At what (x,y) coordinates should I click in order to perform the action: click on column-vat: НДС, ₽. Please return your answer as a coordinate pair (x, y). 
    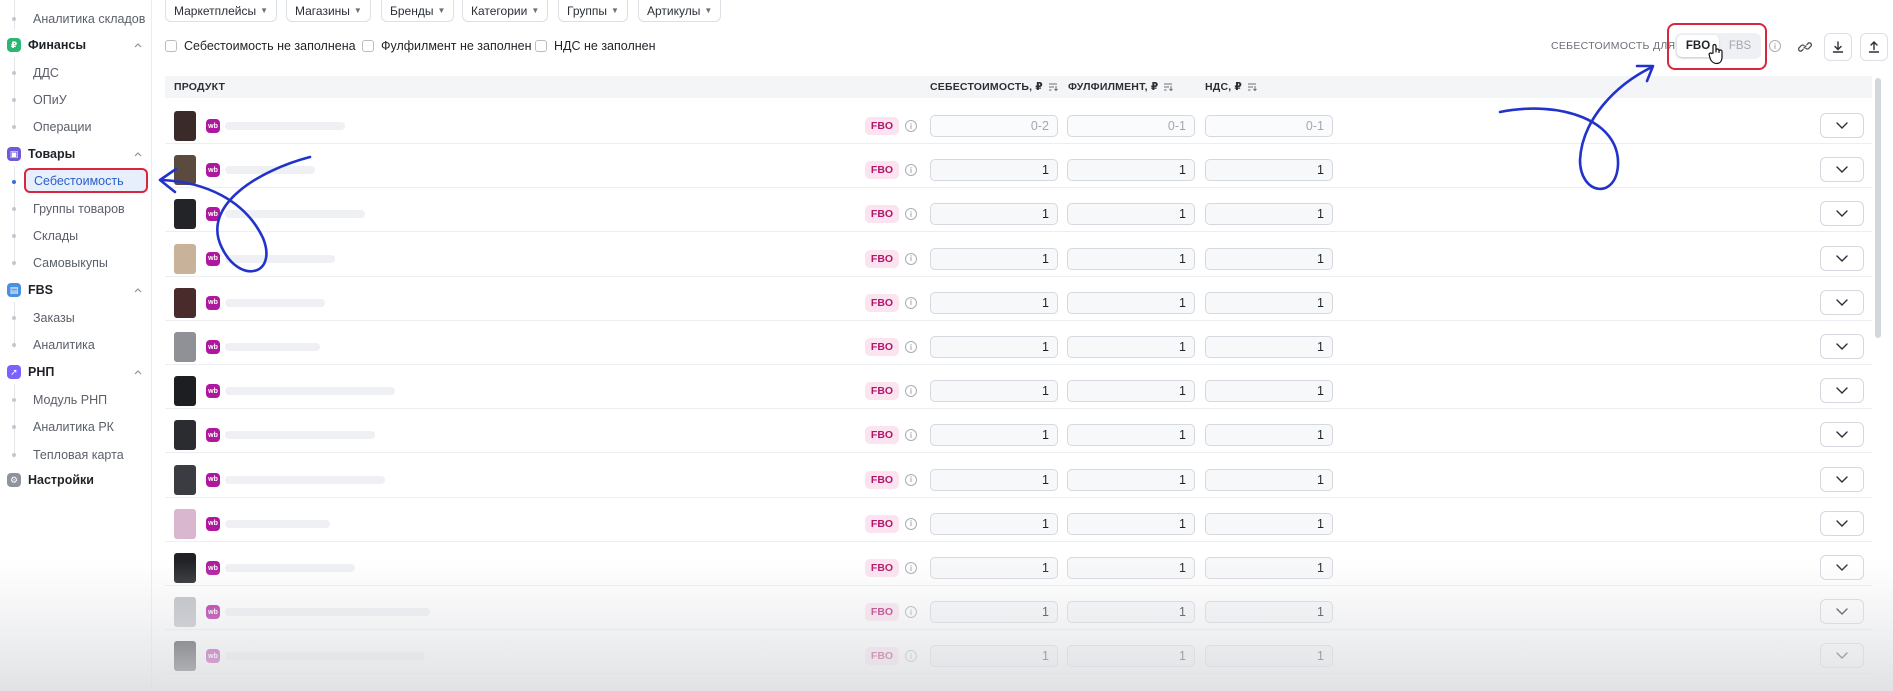
    Looking at the image, I should click on (1231, 87).